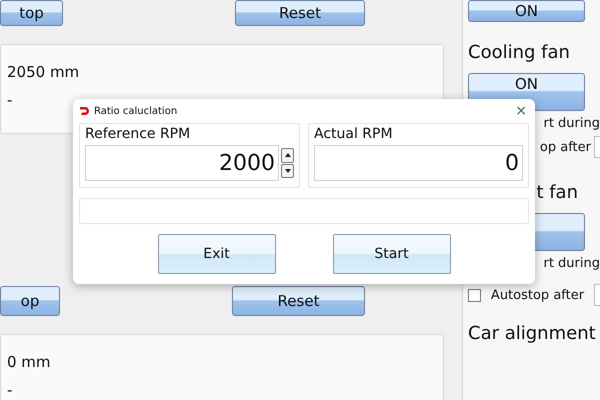  Describe the element at coordinates (30, 301) in the screenshot. I see `toolbar-button: op` at that location.